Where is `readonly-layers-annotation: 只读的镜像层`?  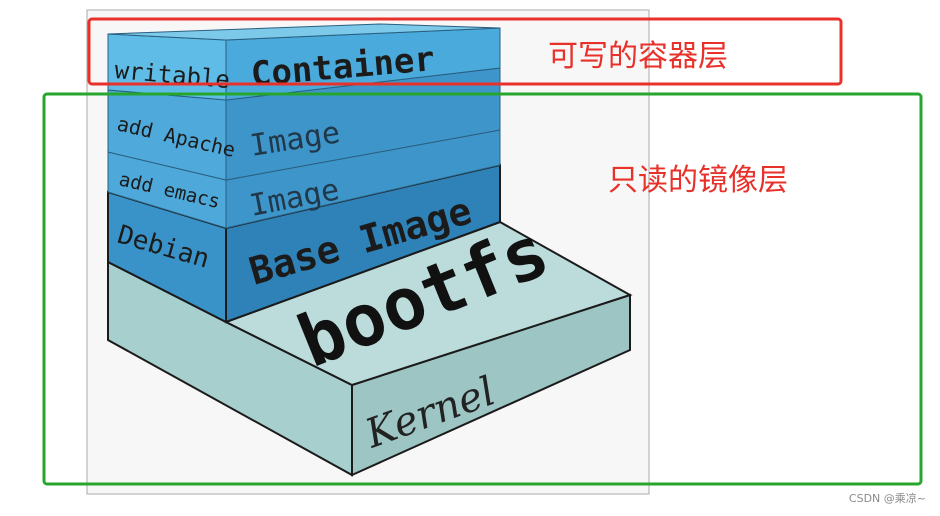
readonly-layers-annotation: 只读的镜像层 is located at coordinates (698, 180).